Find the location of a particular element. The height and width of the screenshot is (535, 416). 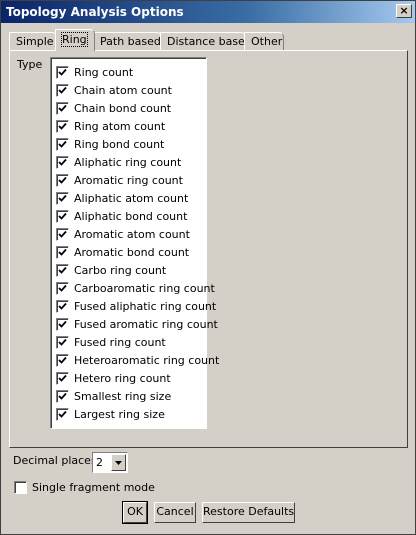

single-fragment-mode-checkbox is located at coordinates (20, 487).